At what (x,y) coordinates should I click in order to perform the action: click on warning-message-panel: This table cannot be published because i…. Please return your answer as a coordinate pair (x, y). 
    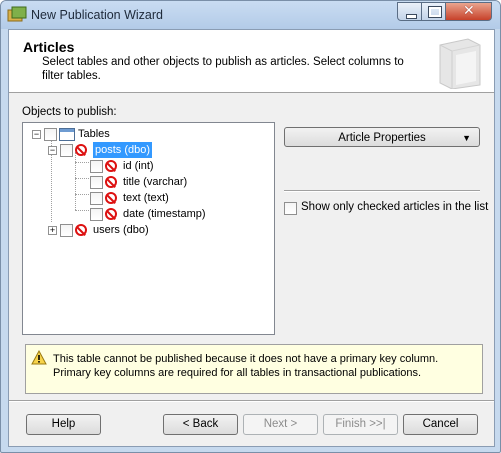
    Looking at the image, I should click on (254, 369).